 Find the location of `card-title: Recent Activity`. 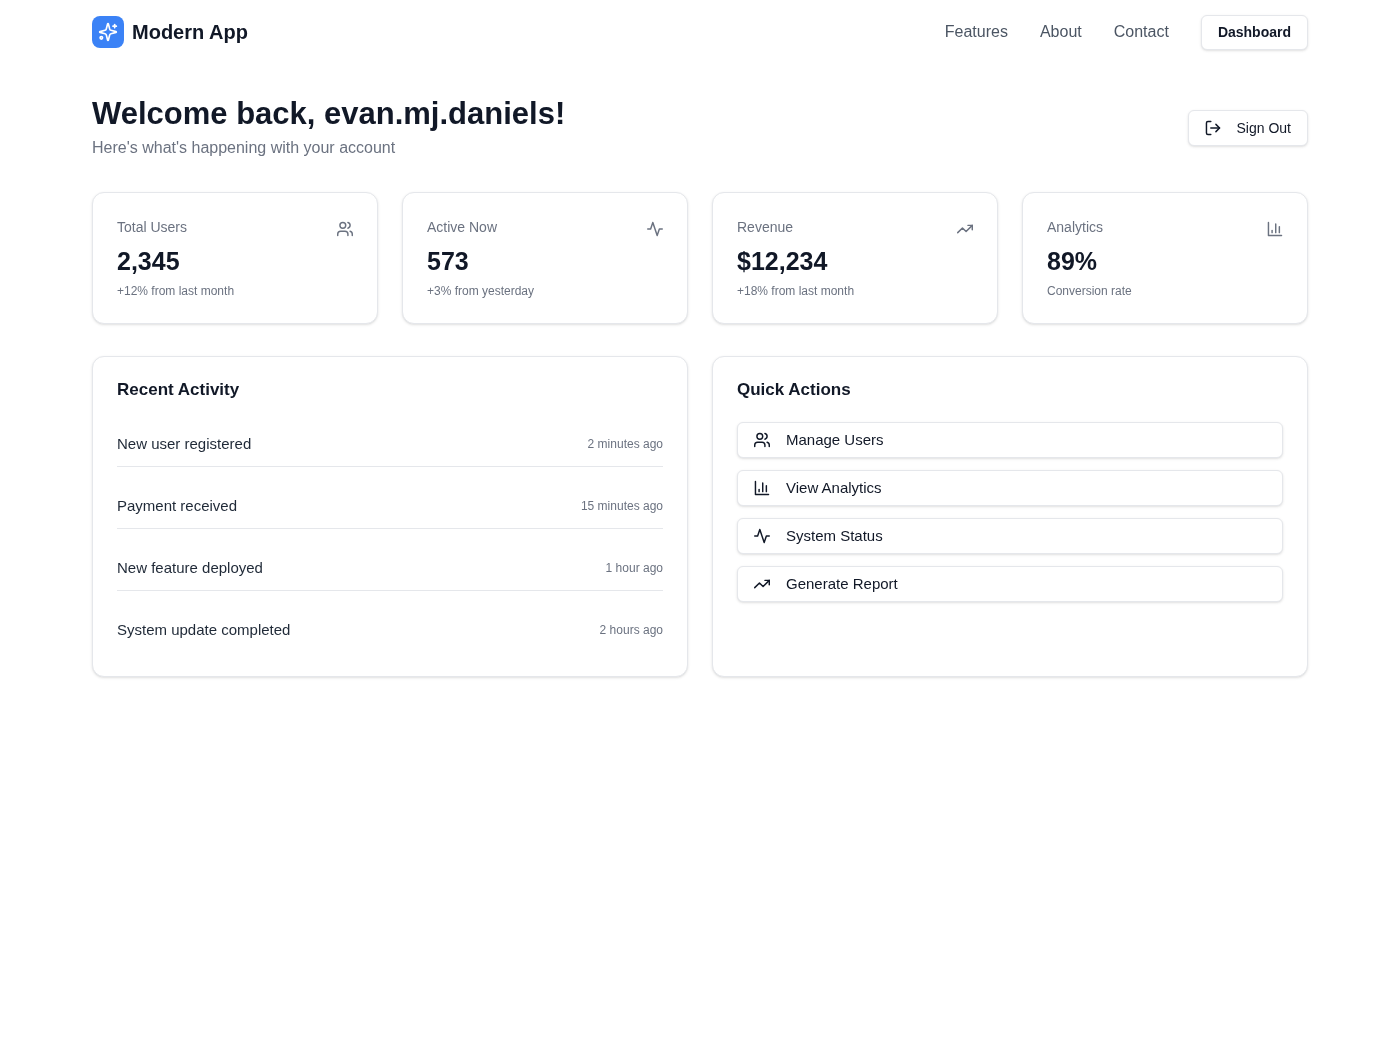

card-title: Recent Activity is located at coordinates (179, 390).